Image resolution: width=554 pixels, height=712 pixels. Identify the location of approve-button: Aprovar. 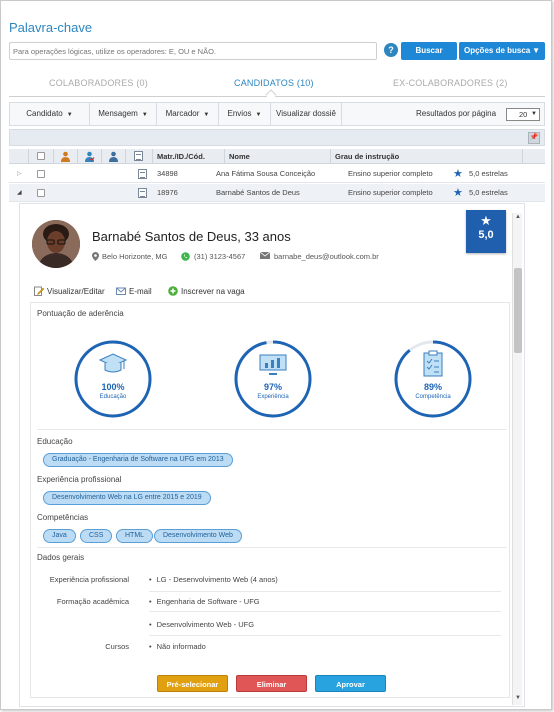
(350, 683).